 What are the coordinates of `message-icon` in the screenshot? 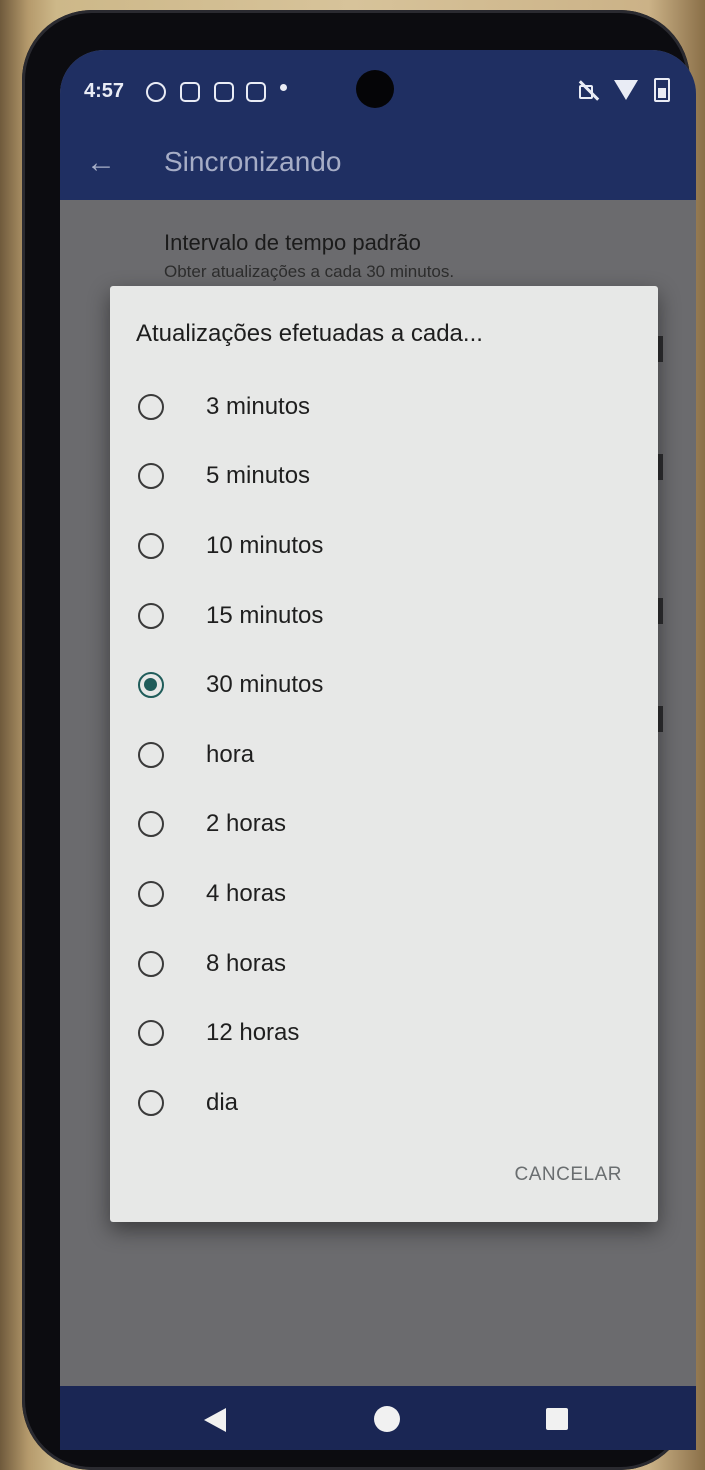 It's located at (256, 92).